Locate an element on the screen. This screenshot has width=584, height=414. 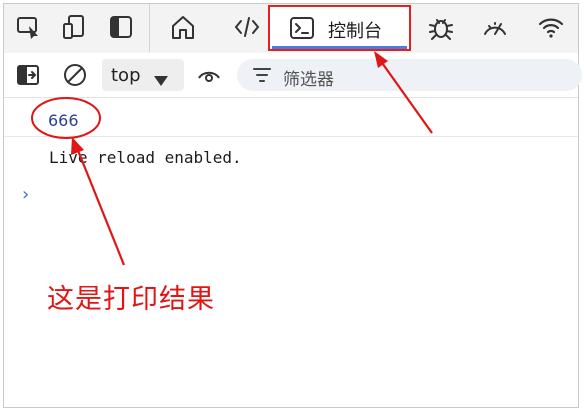
annotation-label: 这是打印结果 is located at coordinates (131, 299).